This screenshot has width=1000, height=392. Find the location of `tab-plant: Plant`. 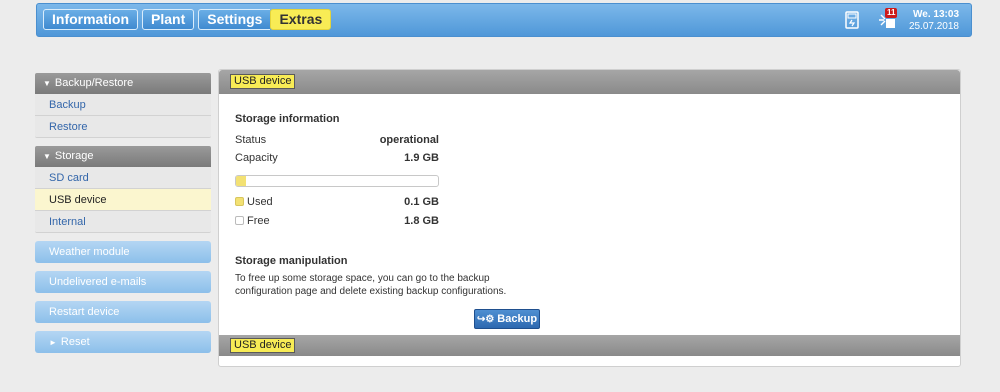

tab-plant: Plant is located at coordinates (168, 19).